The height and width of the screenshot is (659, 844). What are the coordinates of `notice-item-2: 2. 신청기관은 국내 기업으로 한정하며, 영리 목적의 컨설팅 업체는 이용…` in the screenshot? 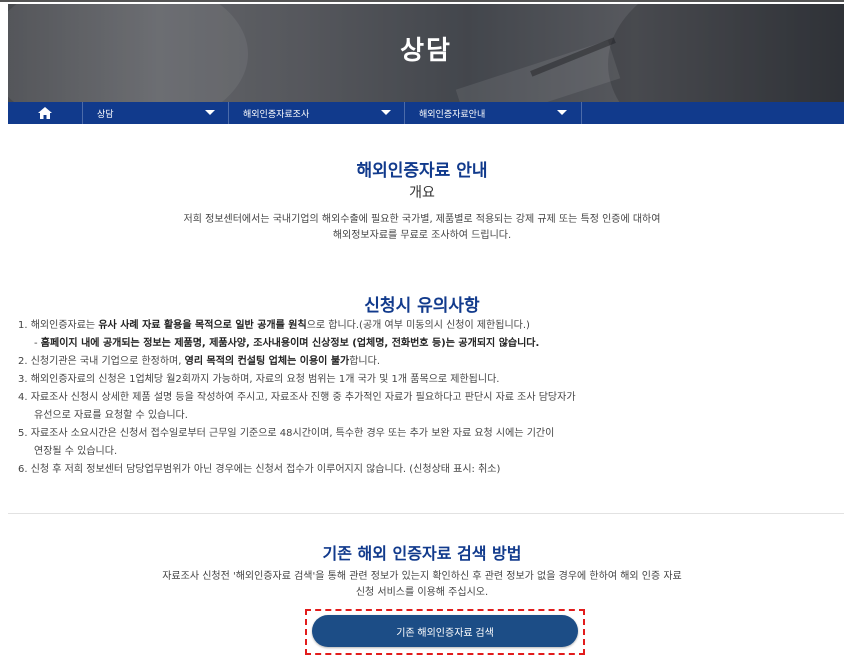 It's located at (199, 361).